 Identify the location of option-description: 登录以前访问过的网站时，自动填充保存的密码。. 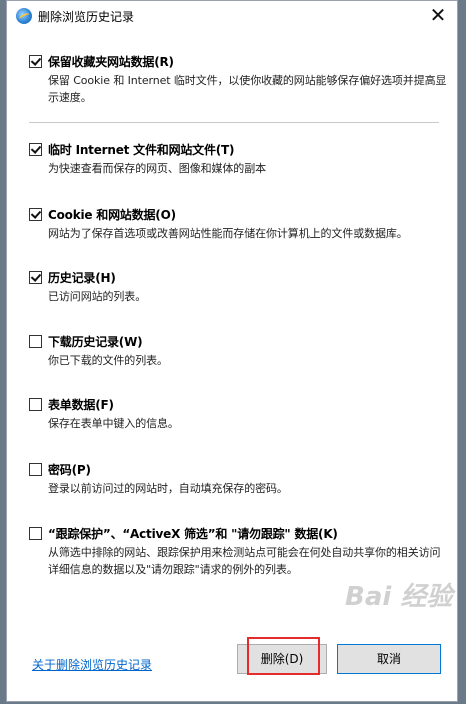
(168, 488).